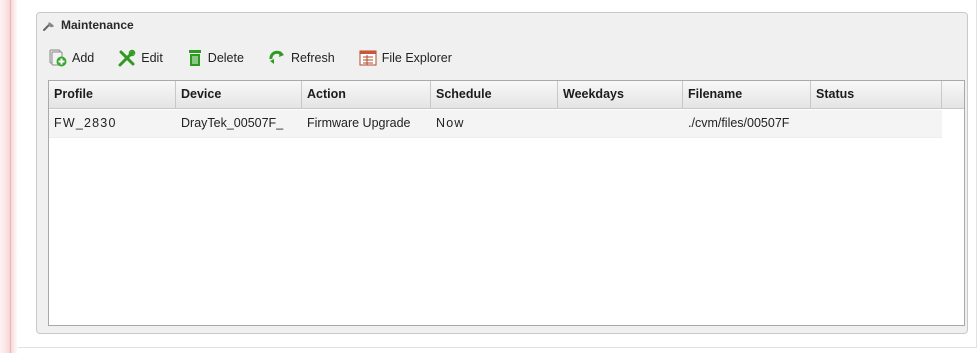 This screenshot has height=353, width=979. Describe the element at coordinates (450, 123) in the screenshot. I see `cell-schedule: Now` at that location.